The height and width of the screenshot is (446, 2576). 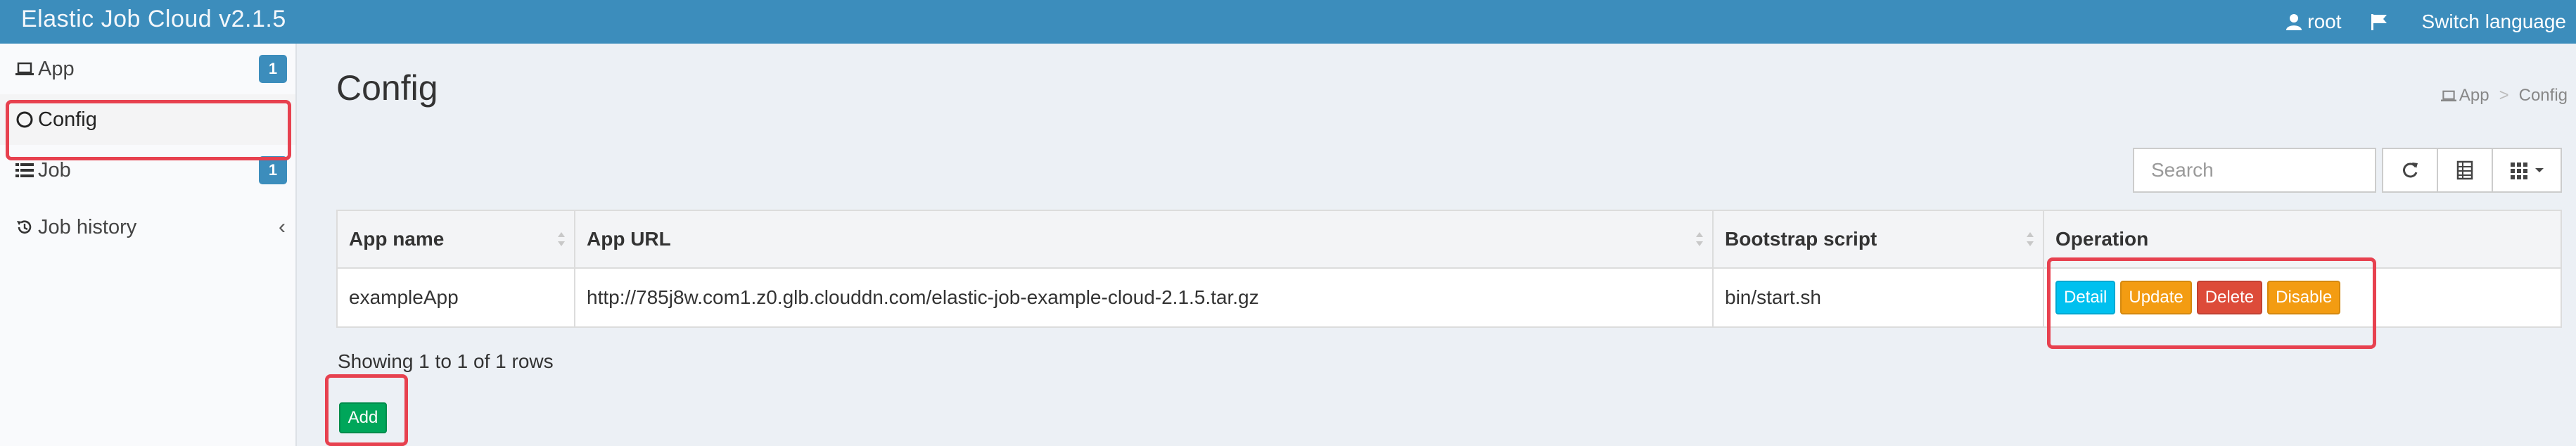 What do you see at coordinates (147, 227) in the screenshot?
I see `sidebar-item-job-history: Job history ‹` at bounding box center [147, 227].